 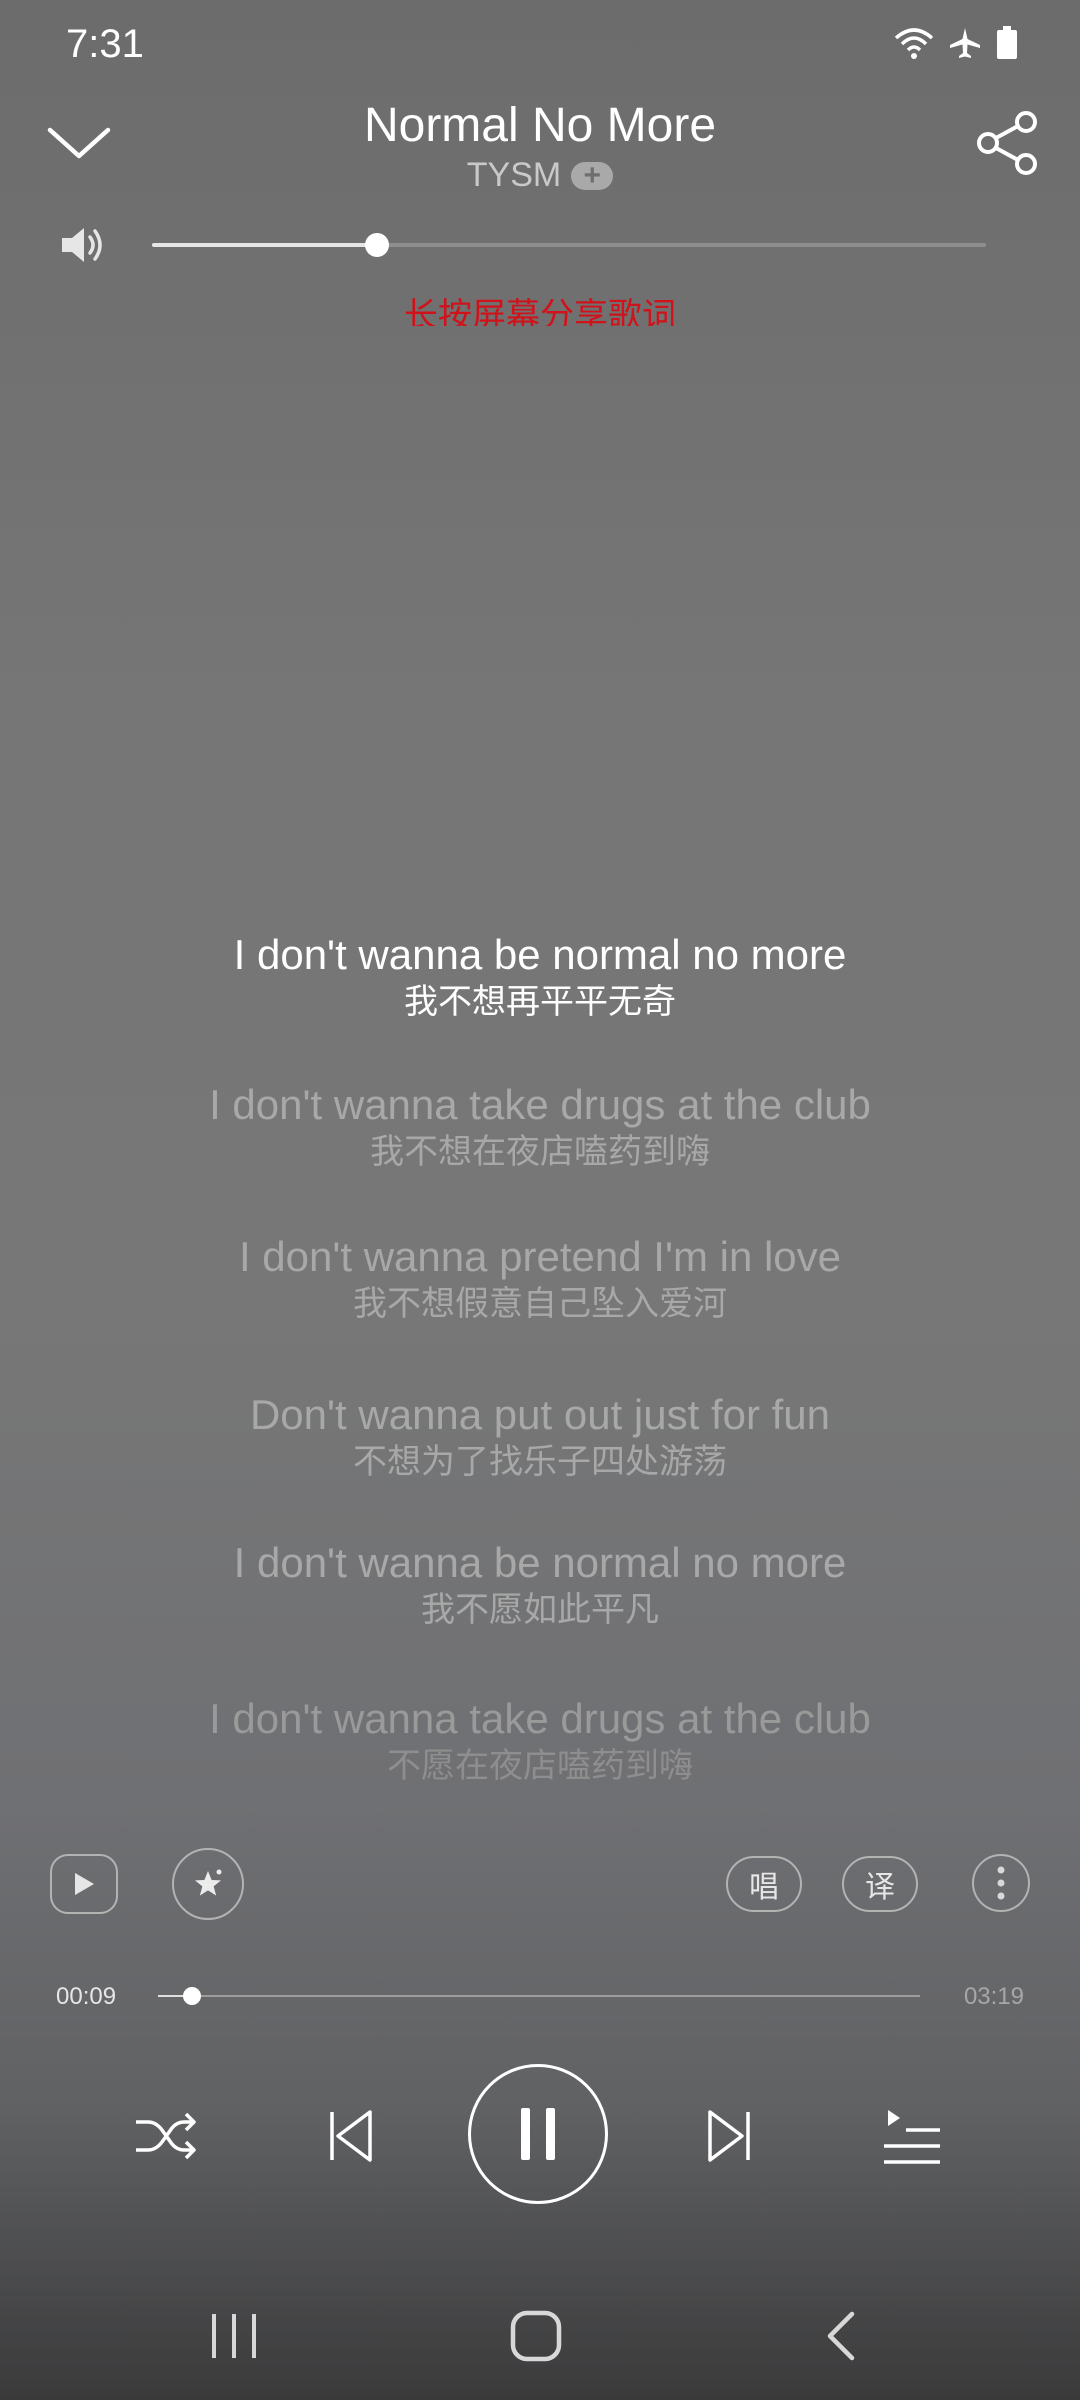 What do you see at coordinates (105, 44) in the screenshot?
I see `status-time: 7:31` at bounding box center [105, 44].